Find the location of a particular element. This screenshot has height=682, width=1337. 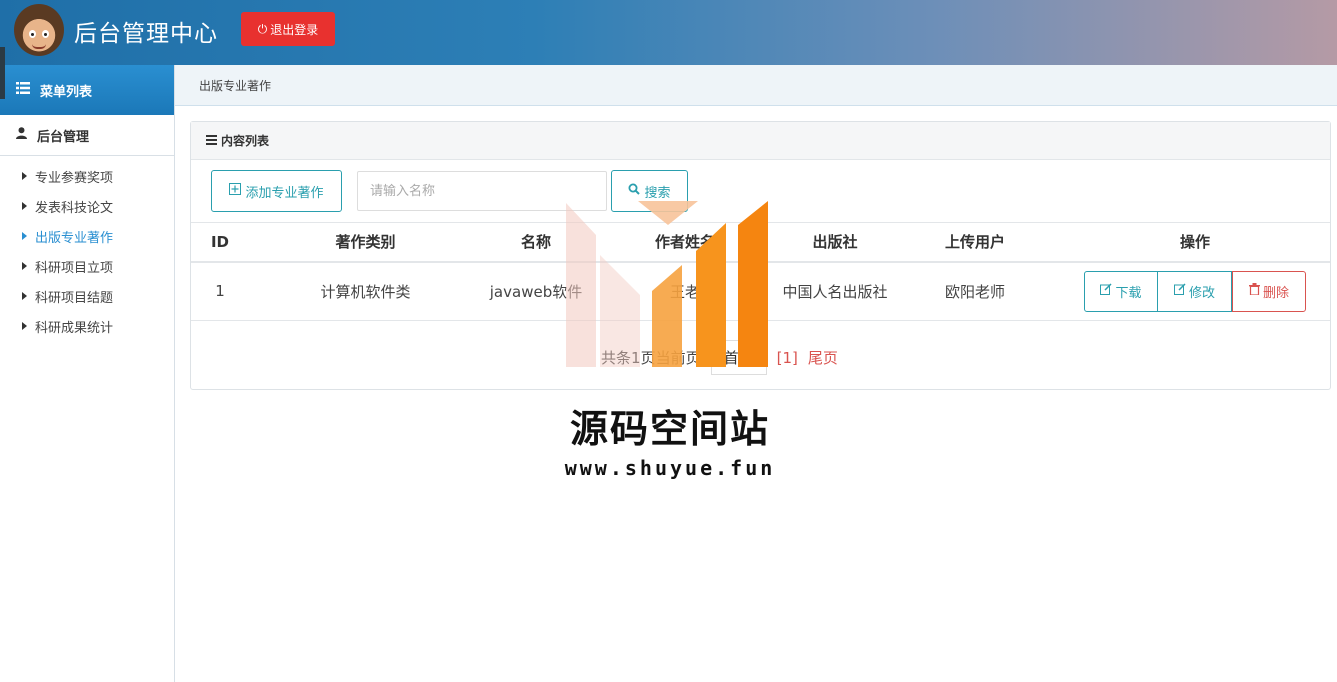

sidebar-item-stats: 科研成果统计 is located at coordinates (87, 326).